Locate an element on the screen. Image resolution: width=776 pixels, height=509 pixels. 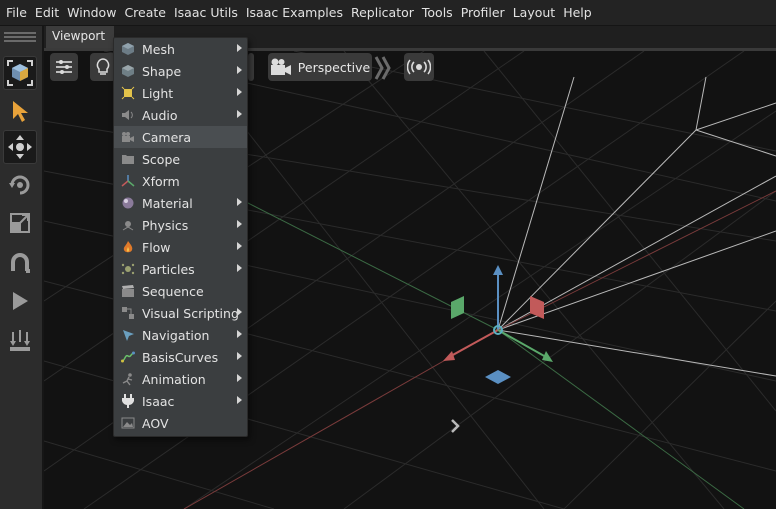
menu-item-mesh: Mesh is located at coordinates (180, 49).